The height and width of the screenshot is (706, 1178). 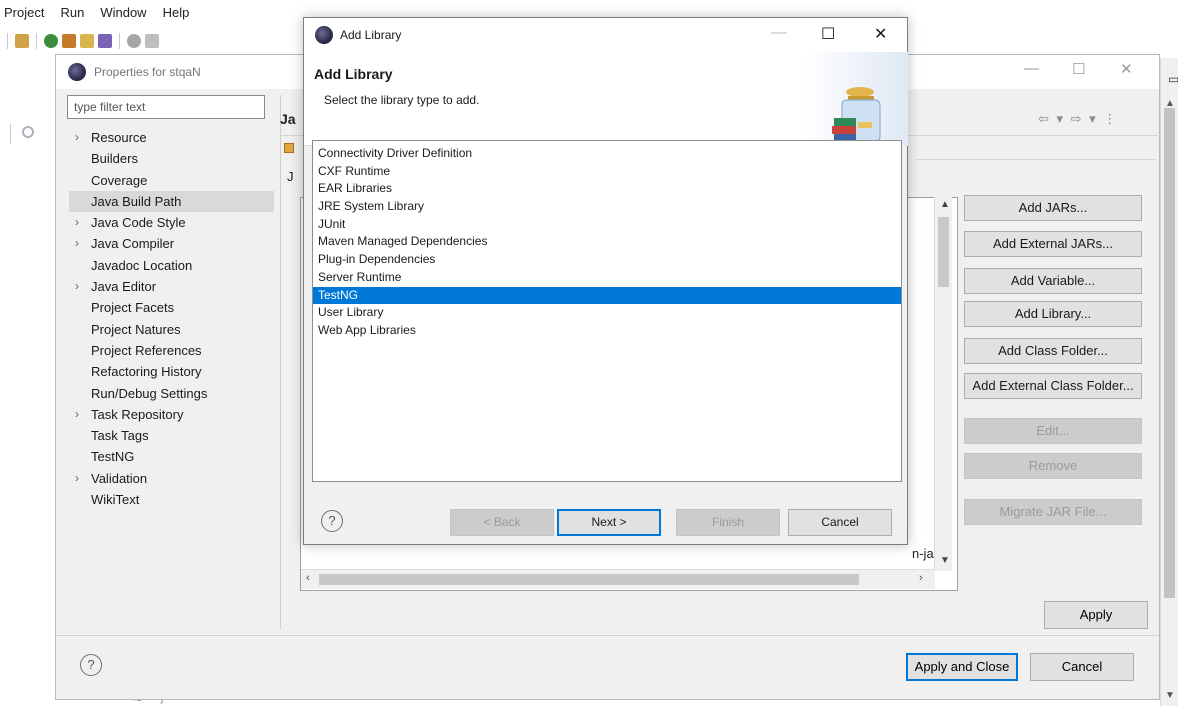 I want to click on nav-item: Project References, so click(x=171, y=350).